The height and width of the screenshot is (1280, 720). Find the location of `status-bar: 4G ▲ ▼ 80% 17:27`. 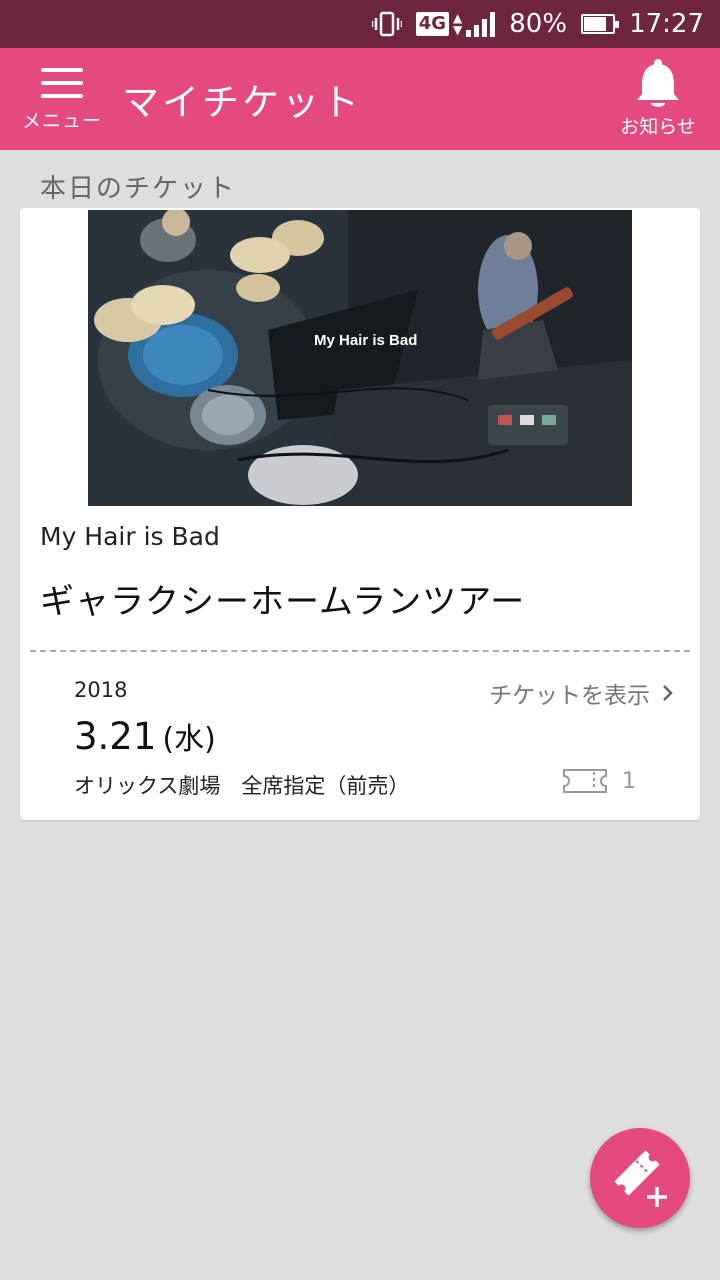

status-bar: 4G ▲ ▼ 80% 17:27 is located at coordinates (360, 24).